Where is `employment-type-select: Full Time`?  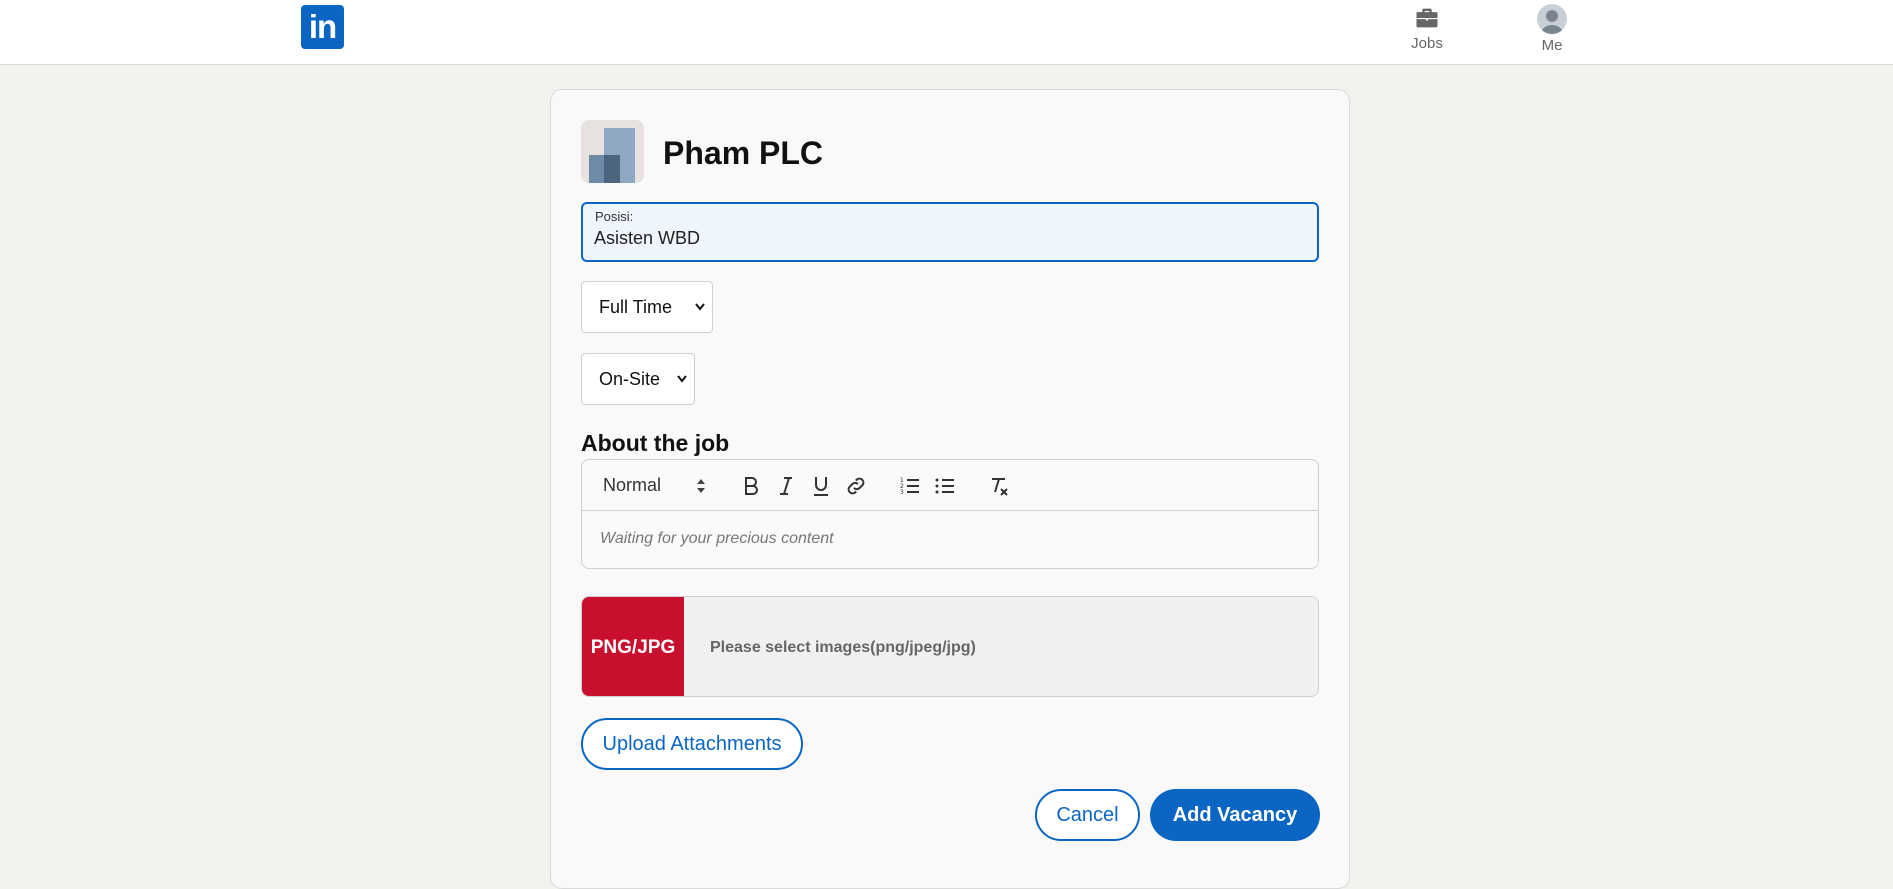
employment-type-select: Full Time is located at coordinates (647, 307).